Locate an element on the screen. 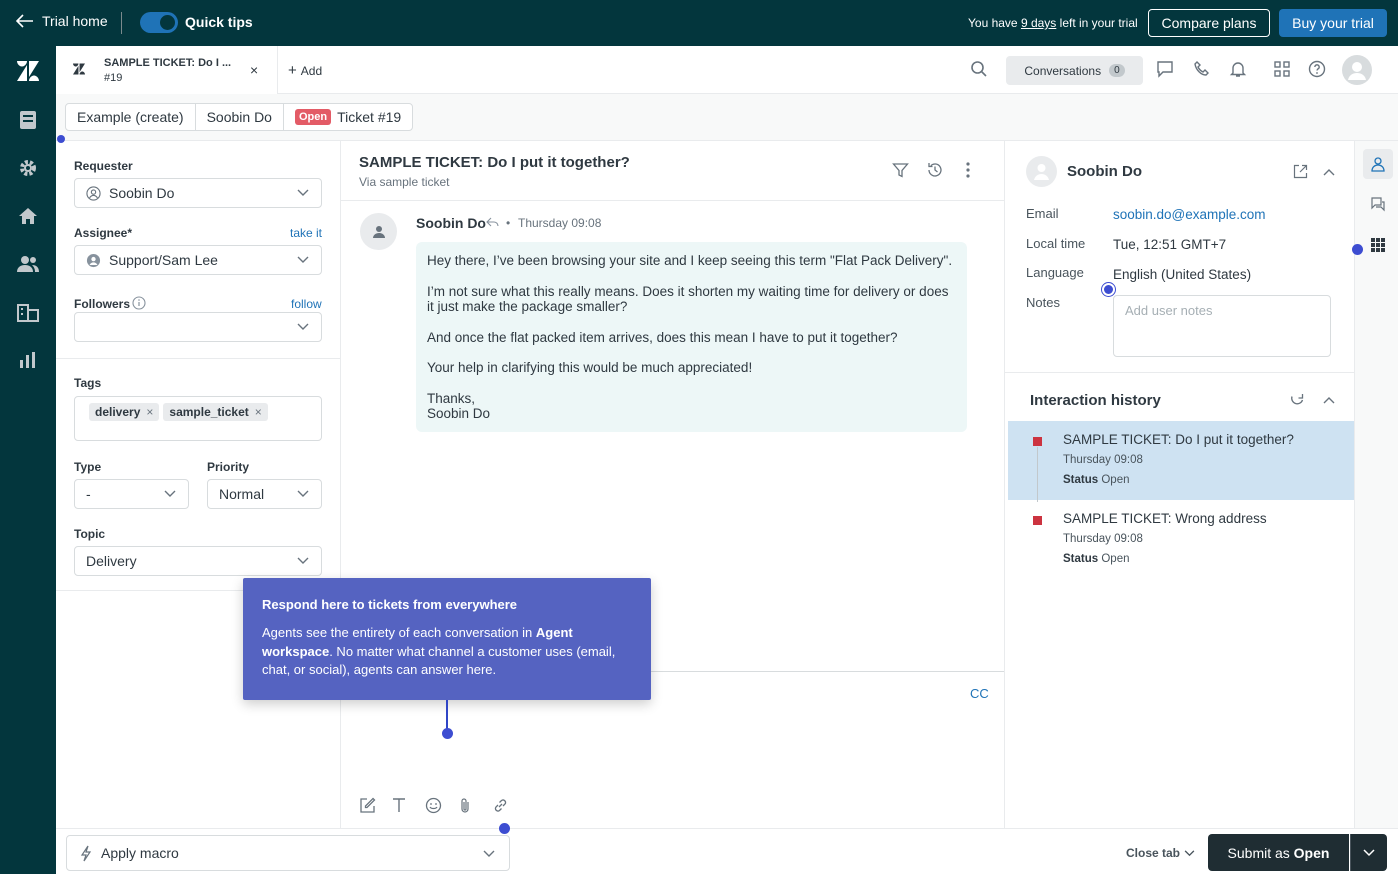 This screenshot has height=874, width=1398. info-icon is located at coordinates (139, 303).